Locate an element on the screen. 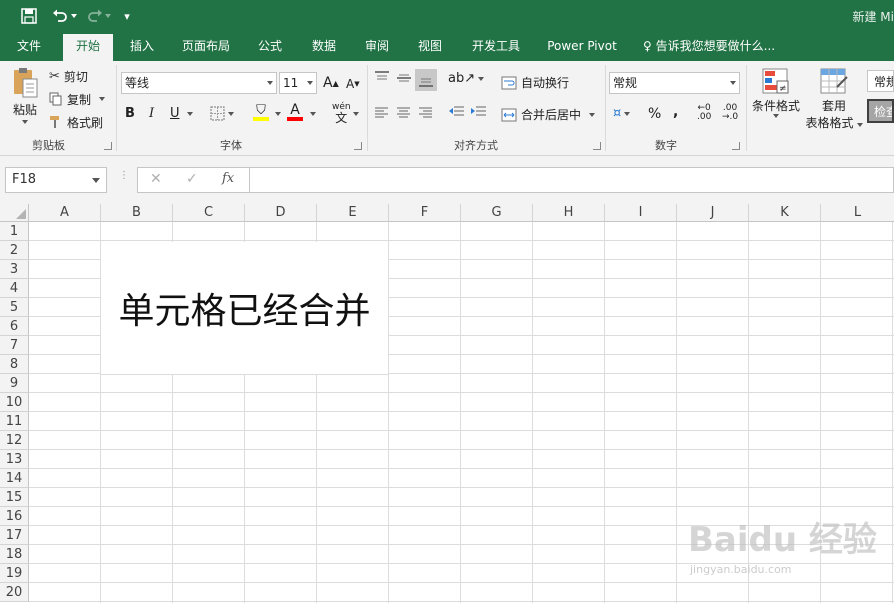  align-middle-button is located at coordinates (404, 78).